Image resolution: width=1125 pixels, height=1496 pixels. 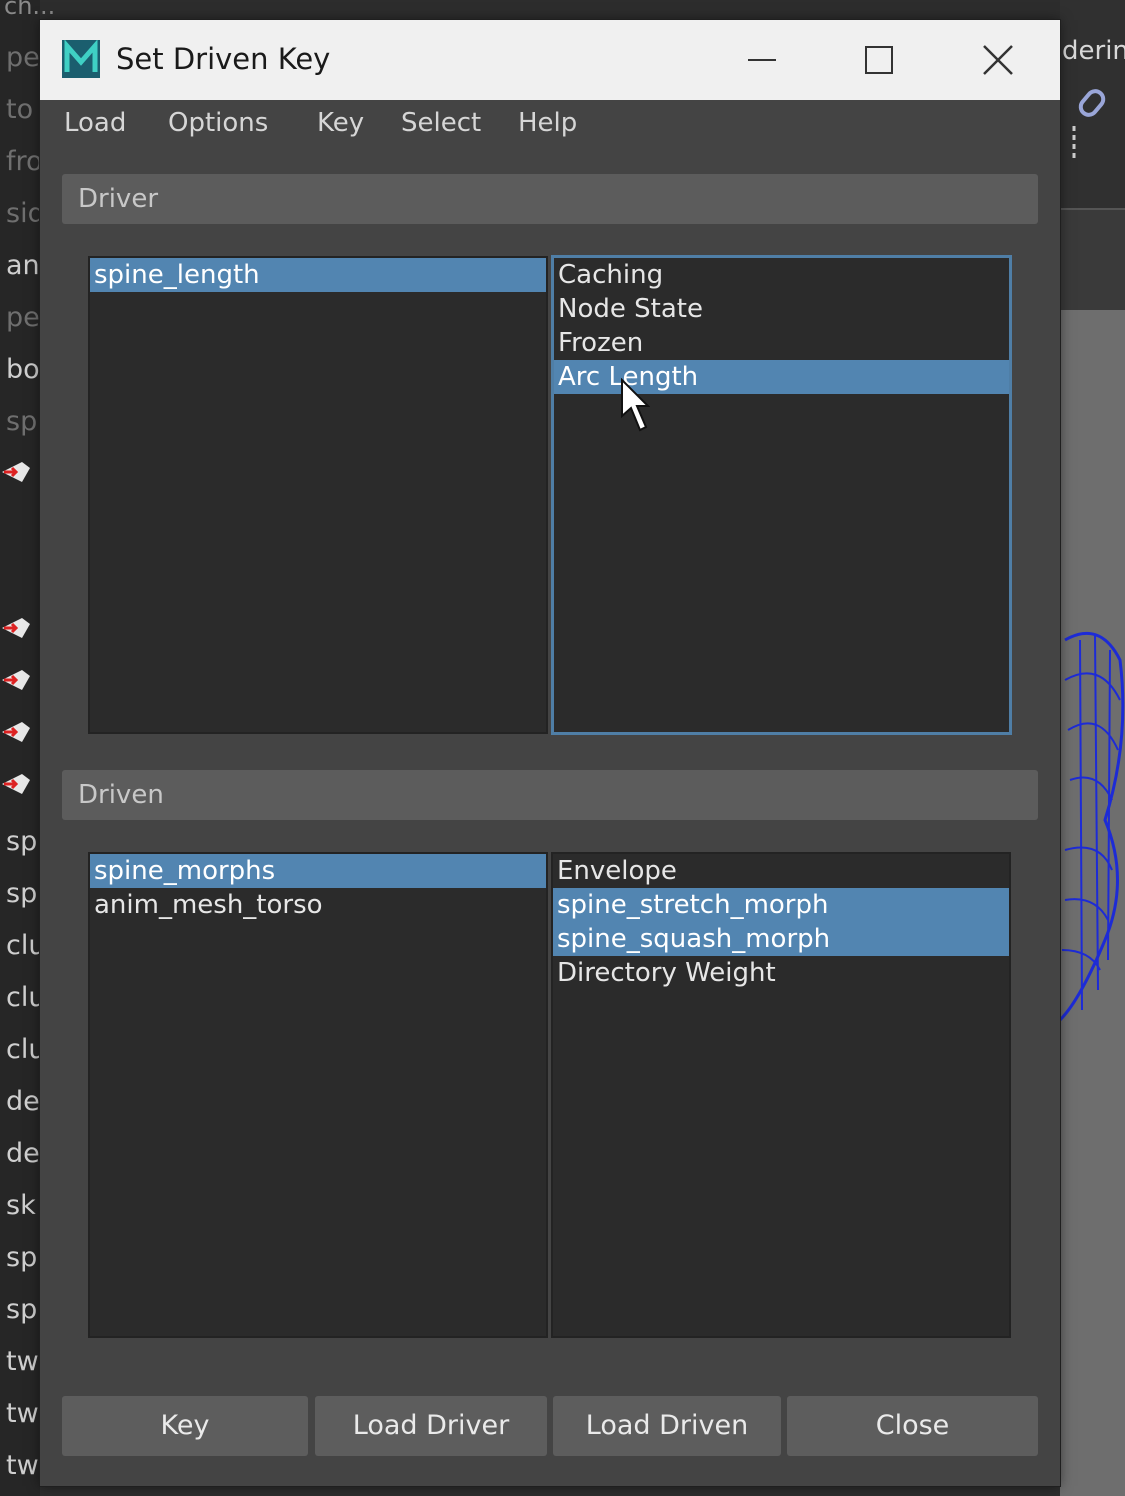 What do you see at coordinates (218, 123) in the screenshot?
I see `menu-options: Options` at bounding box center [218, 123].